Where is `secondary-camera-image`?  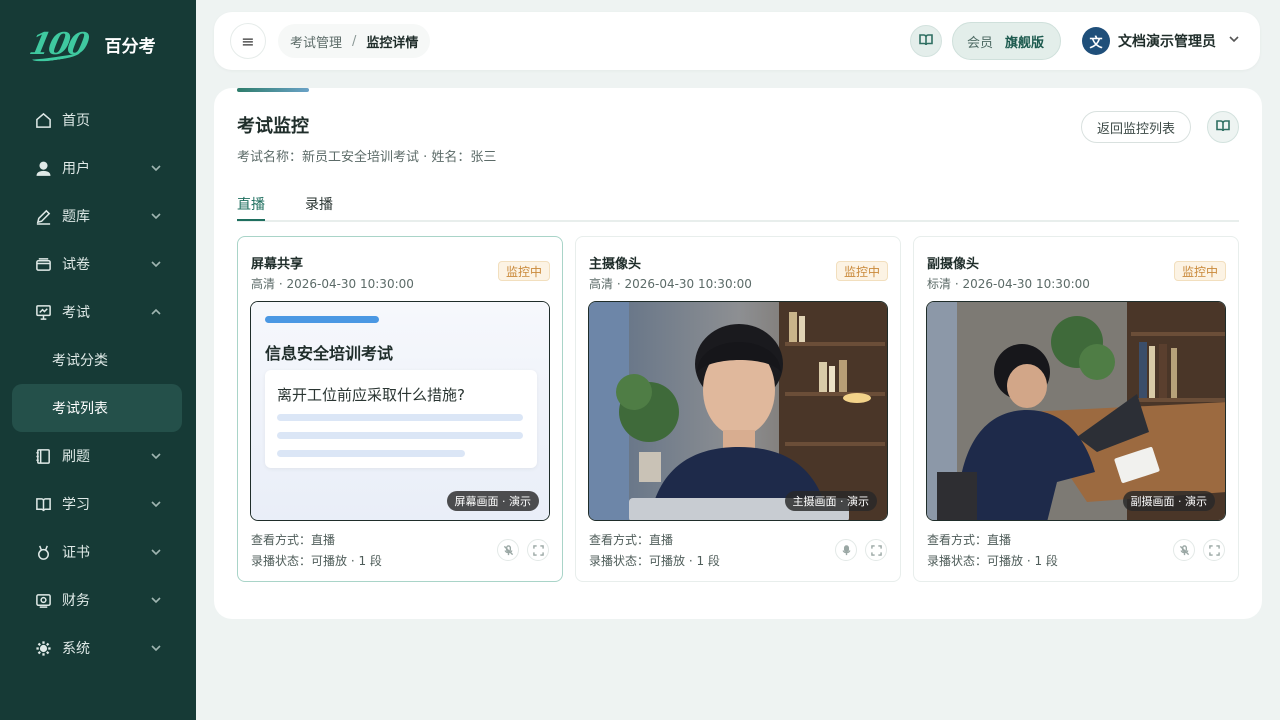
secondary-camera-image is located at coordinates (1076, 411).